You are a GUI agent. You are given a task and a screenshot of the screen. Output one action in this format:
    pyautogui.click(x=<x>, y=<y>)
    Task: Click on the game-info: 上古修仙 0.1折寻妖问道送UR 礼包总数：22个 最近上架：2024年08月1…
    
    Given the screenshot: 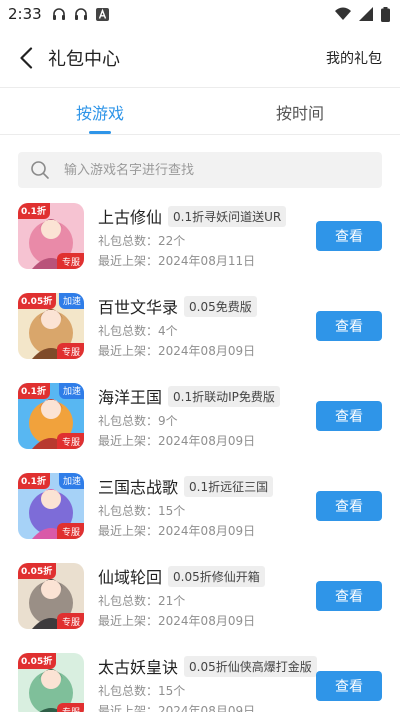 What is the action you would take?
    pyautogui.click(x=203, y=237)
    